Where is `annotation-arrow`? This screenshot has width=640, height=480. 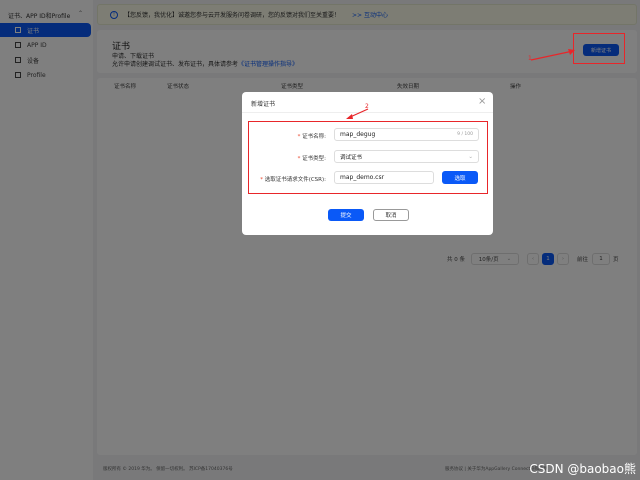 annotation-arrow is located at coordinates (552, 55).